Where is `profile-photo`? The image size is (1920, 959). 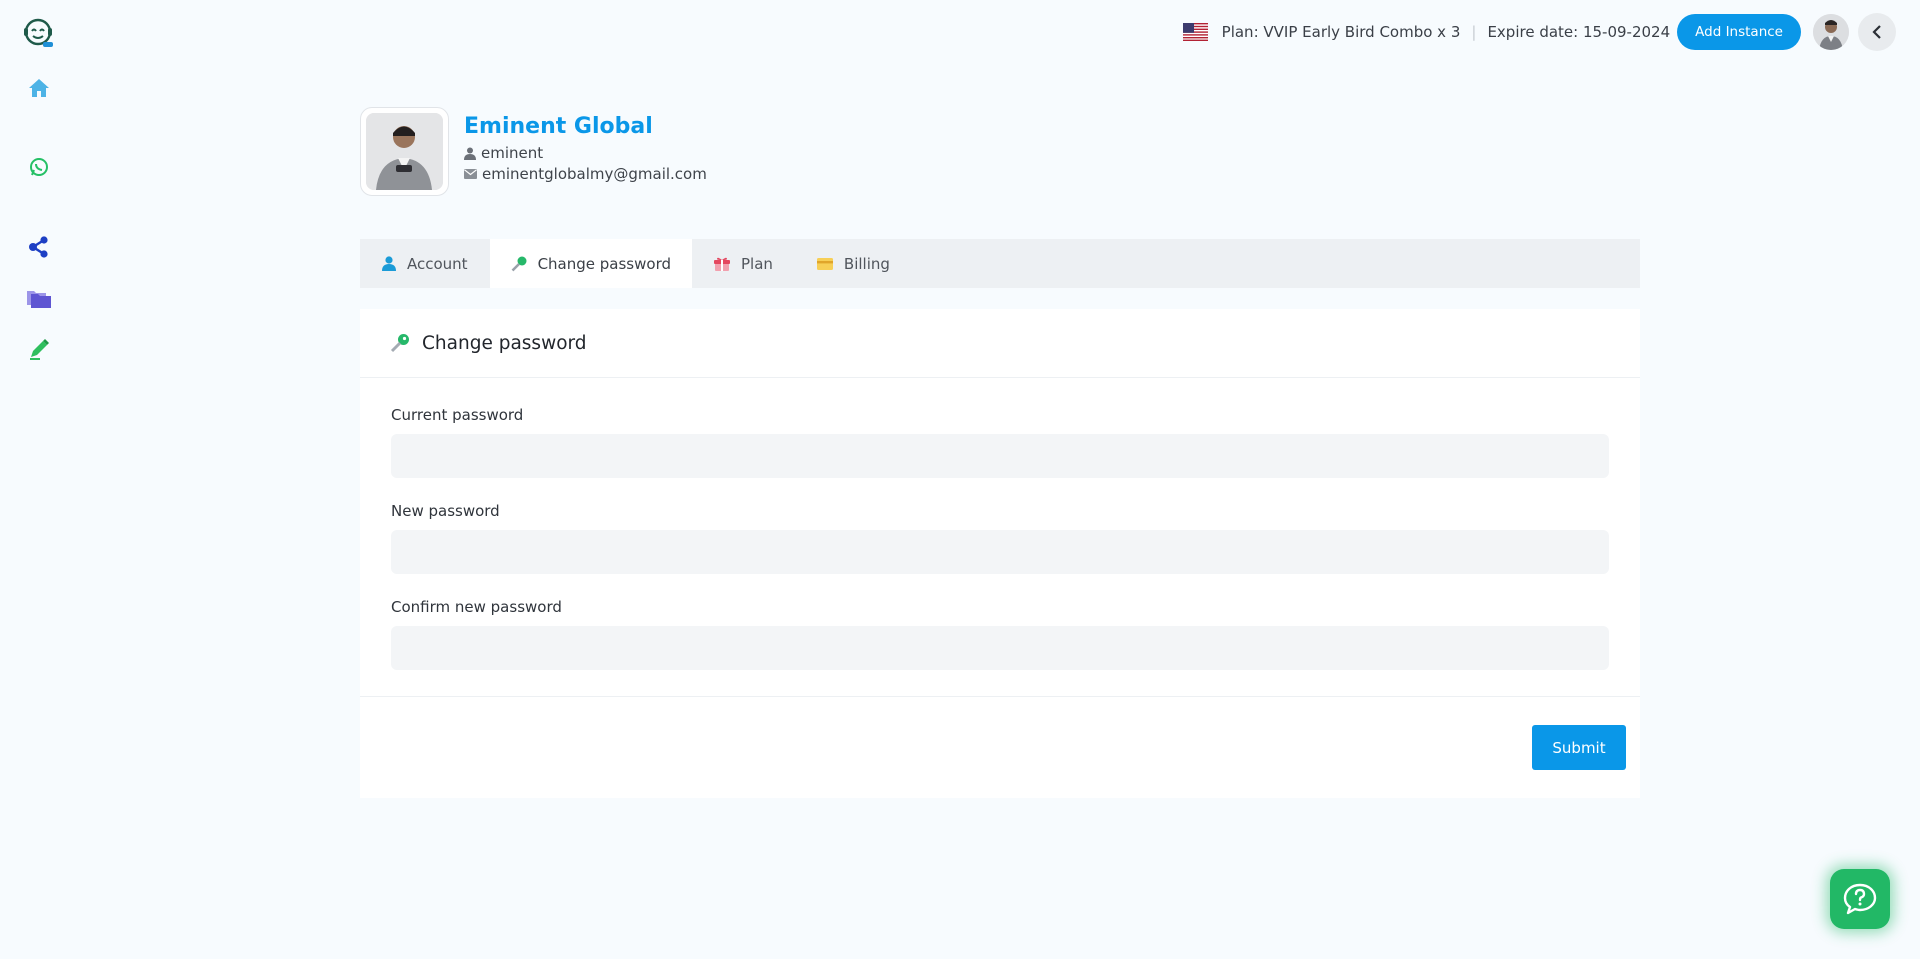
profile-photo is located at coordinates (404, 151).